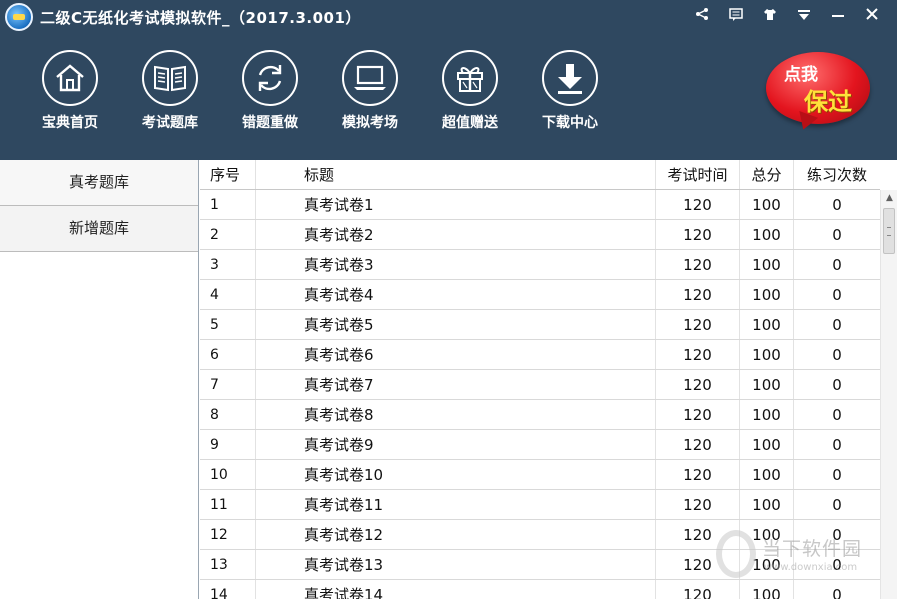 The width and height of the screenshot is (897, 599). What do you see at coordinates (270, 123) in the screenshot?
I see `nav-label: 错题重做` at bounding box center [270, 123].